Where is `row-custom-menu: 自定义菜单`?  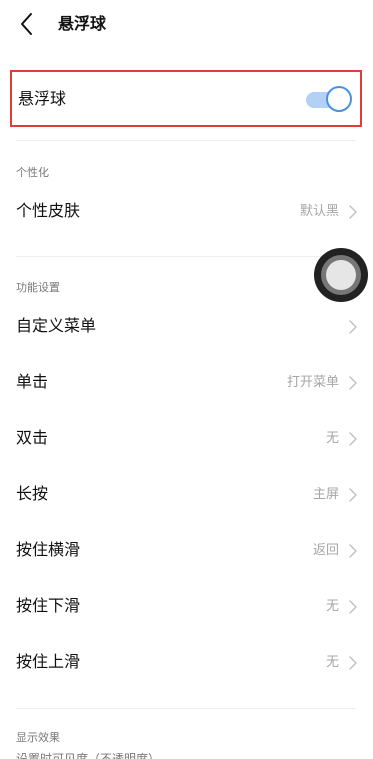 row-custom-menu: 自定义菜单 is located at coordinates (186, 327).